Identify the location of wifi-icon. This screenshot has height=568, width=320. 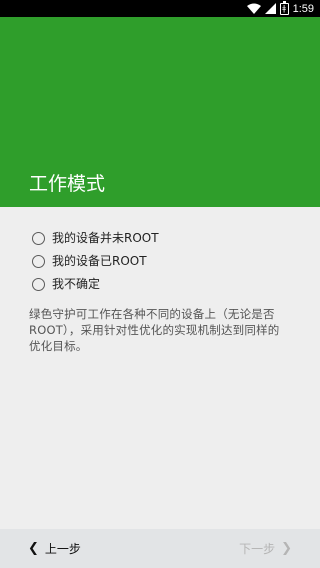
(253, 8).